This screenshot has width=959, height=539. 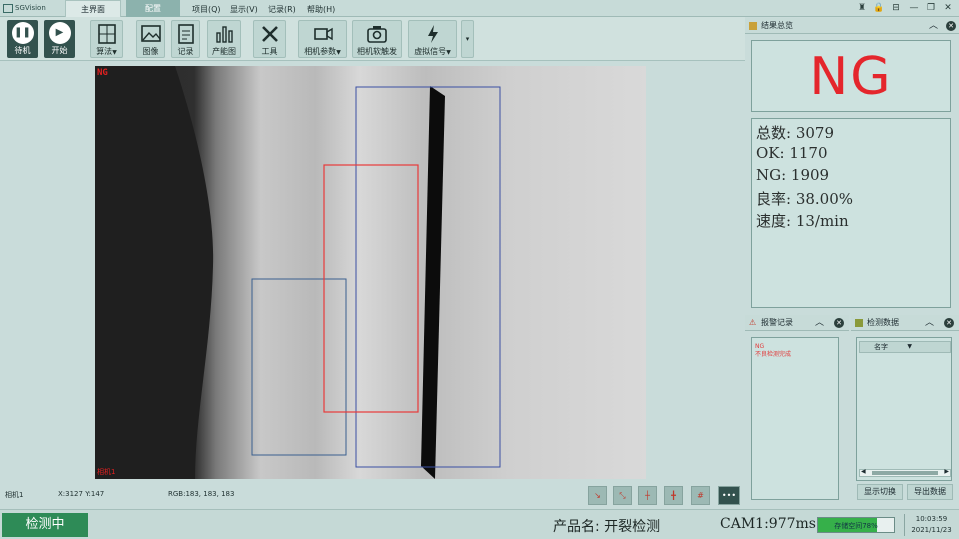 What do you see at coordinates (224, 34) in the screenshot?
I see `bar-chart-icon` at bounding box center [224, 34].